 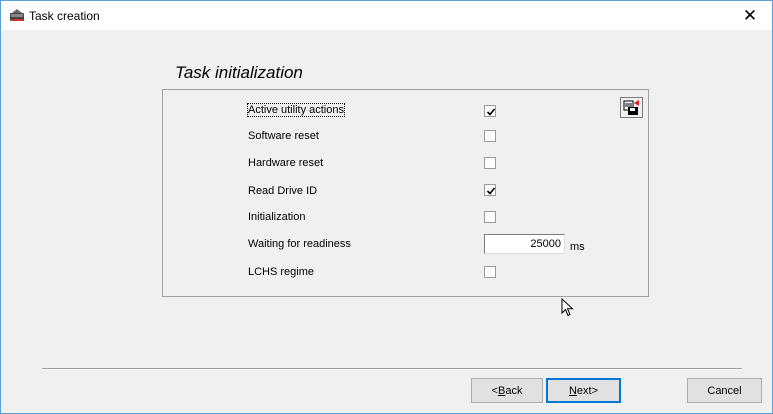 I want to click on checkbox-lchs-regime, so click(x=490, y=272).